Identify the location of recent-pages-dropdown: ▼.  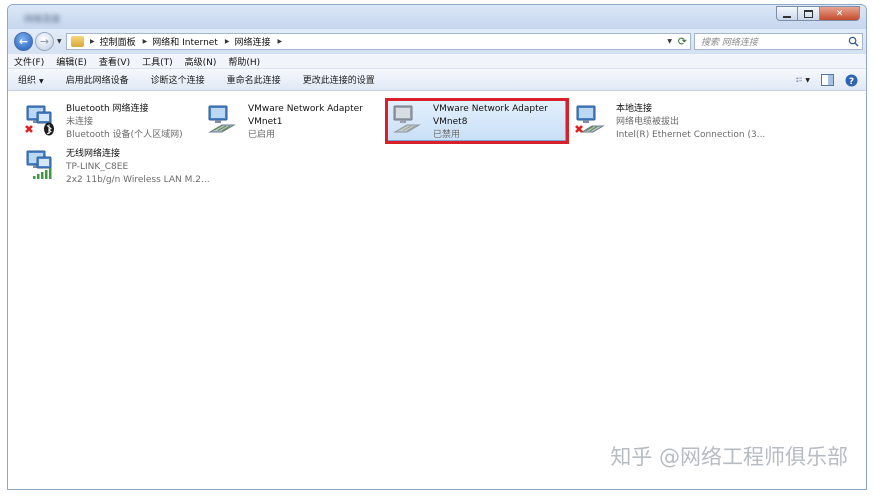
(59, 41).